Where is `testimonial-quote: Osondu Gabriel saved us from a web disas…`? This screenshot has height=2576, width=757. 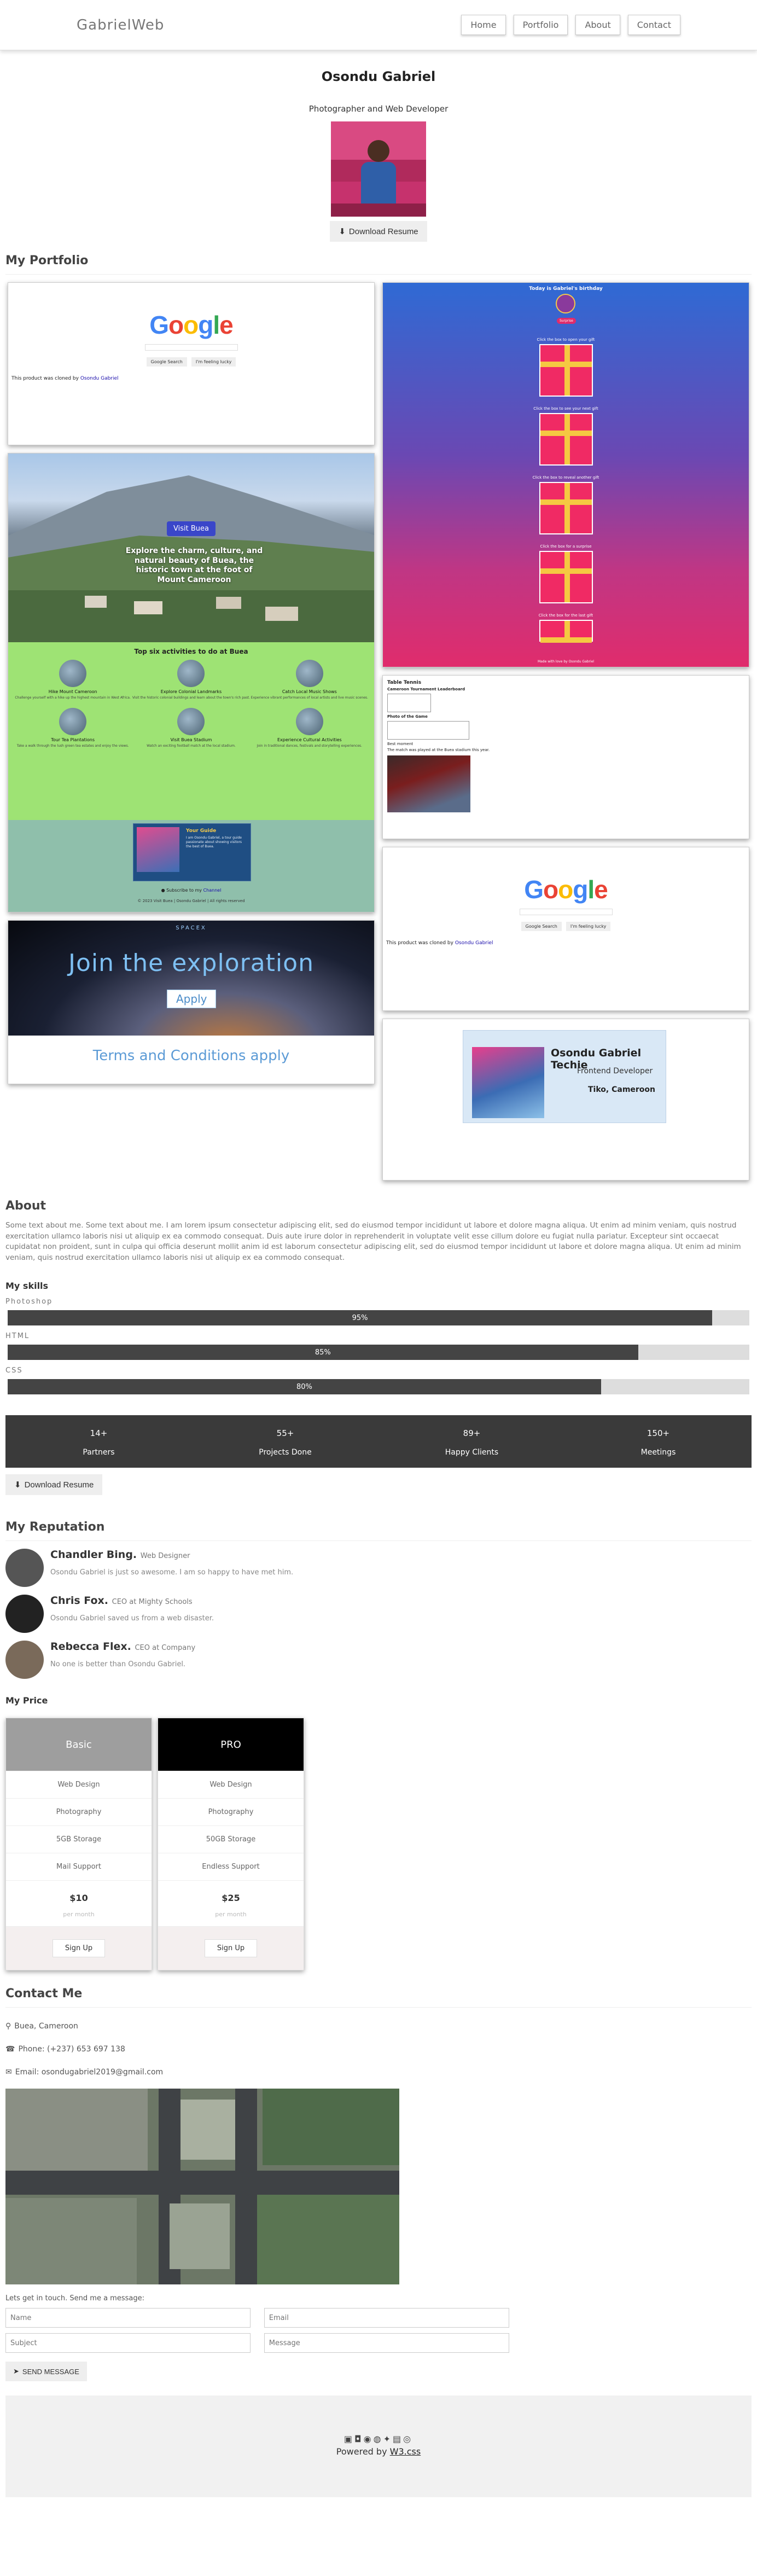
testimonial-quote: Osondu Gabriel saved us from a web disas… is located at coordinates (132, 1618).